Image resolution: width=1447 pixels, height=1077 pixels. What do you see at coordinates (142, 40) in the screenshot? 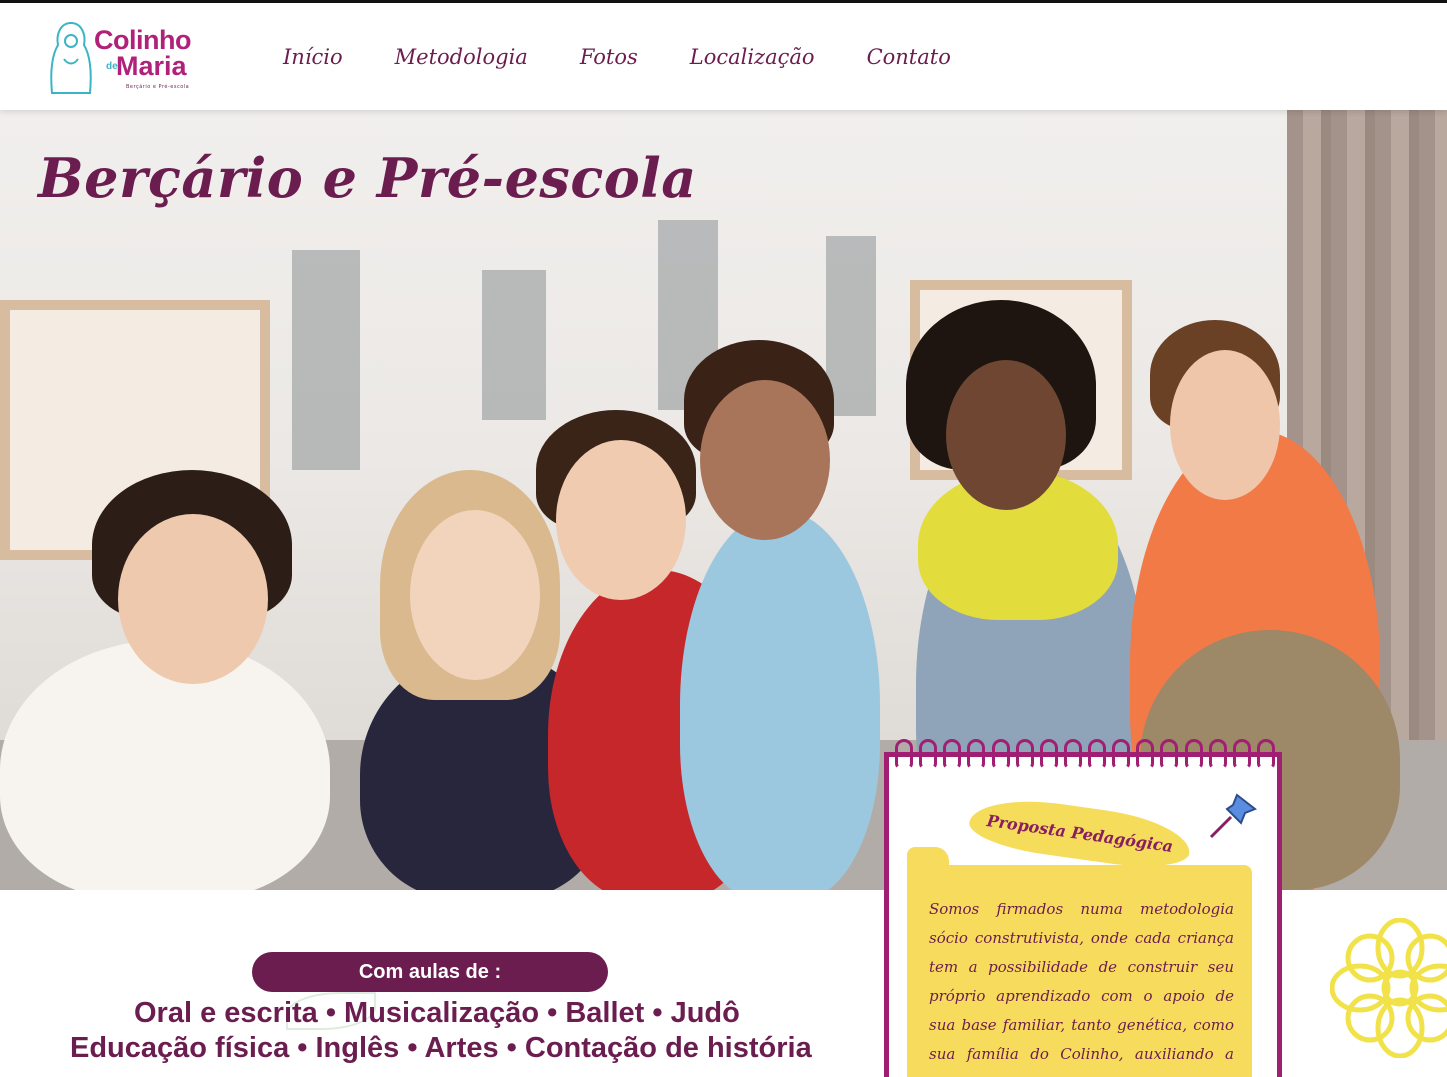
I see `logo-text-colinho: Colinho` at bounding box center [142, 40].